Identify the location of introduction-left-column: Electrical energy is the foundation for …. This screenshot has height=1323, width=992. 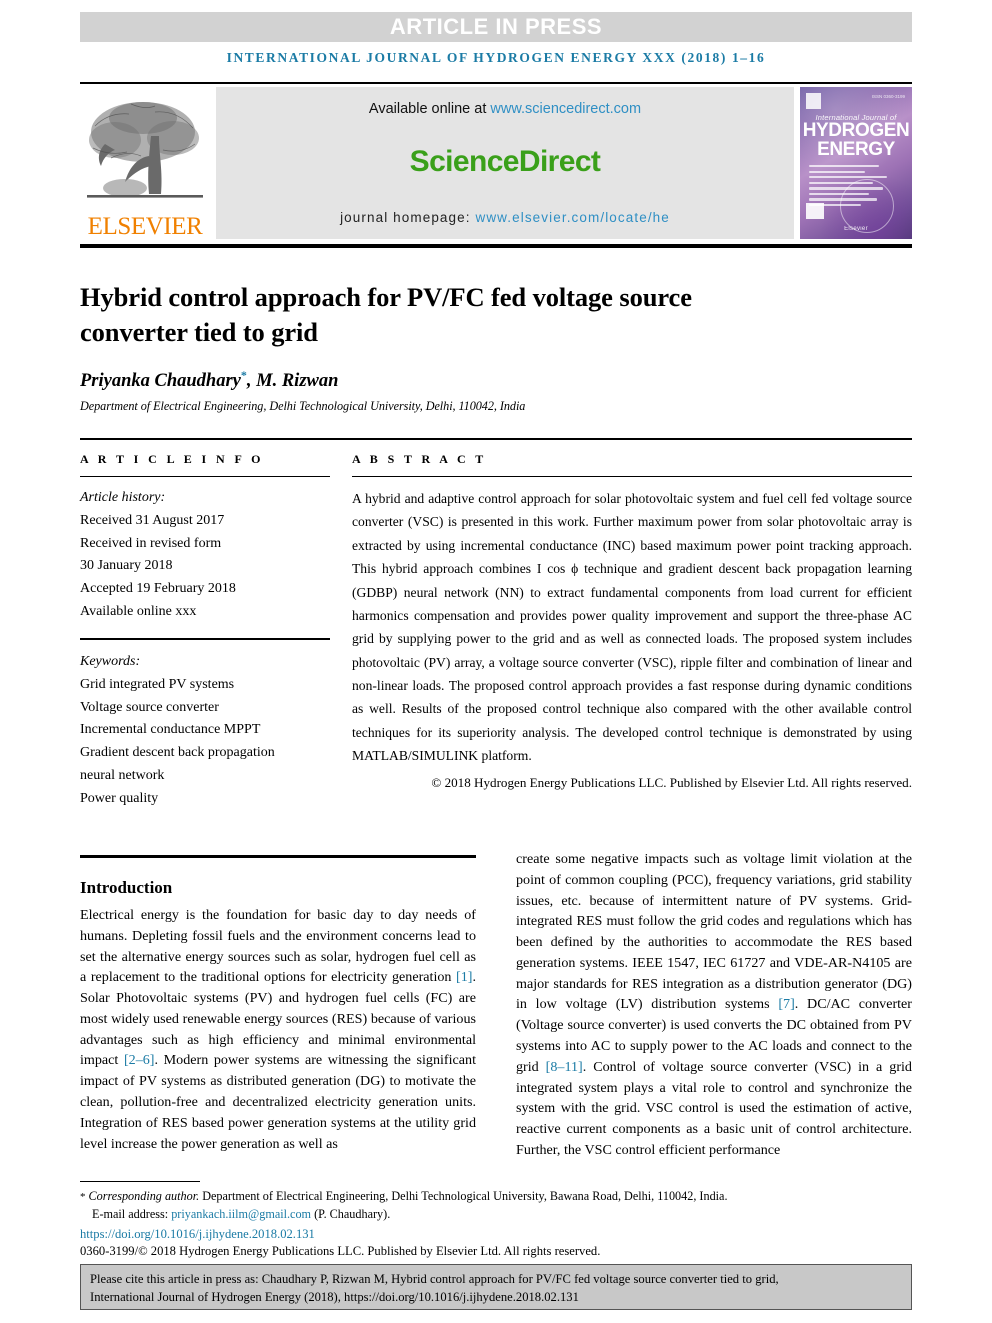
(278, 1029).